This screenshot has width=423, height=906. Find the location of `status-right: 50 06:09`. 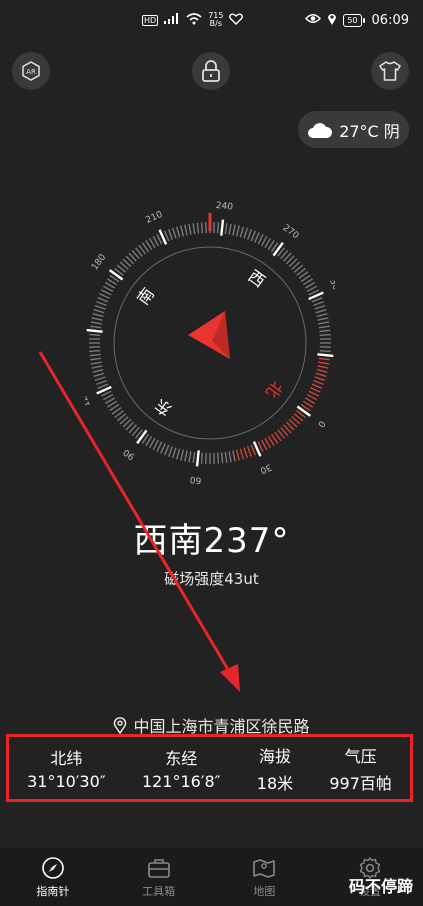

status-right: 50 06:09 is located at coordinates (357, 20).